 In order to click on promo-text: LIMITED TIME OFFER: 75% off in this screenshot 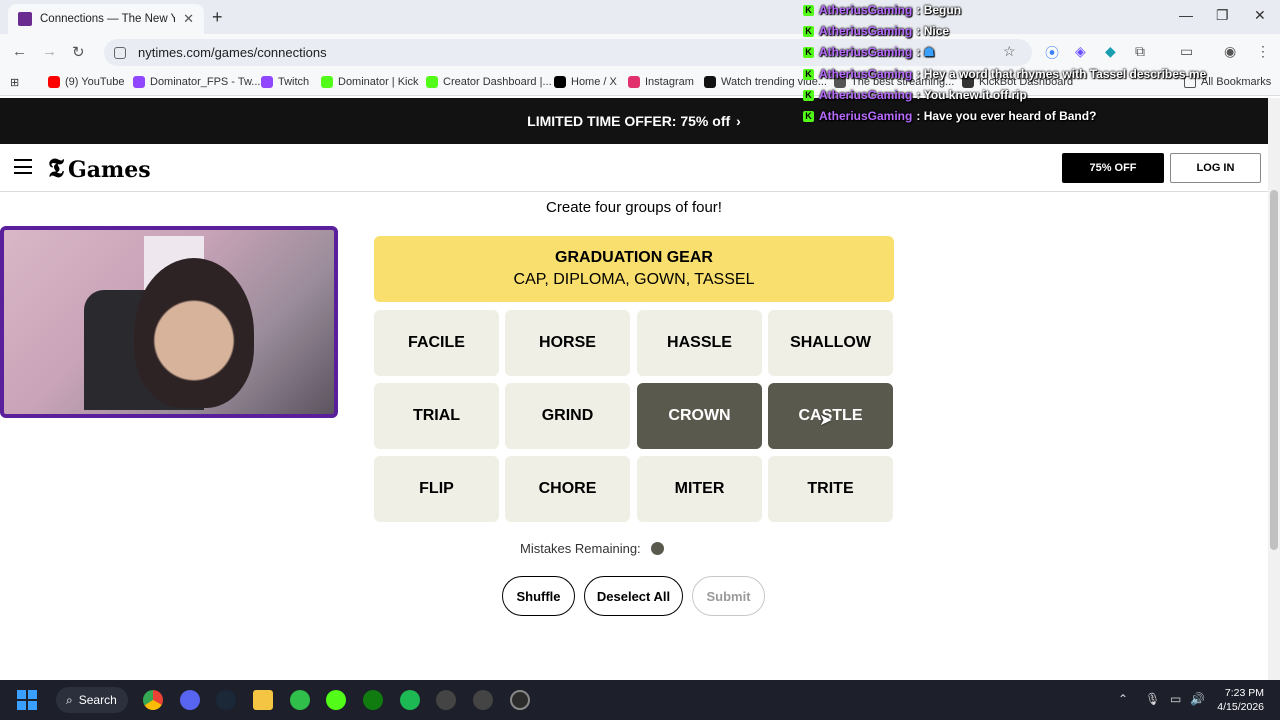, I will do `click(629, 121)`.